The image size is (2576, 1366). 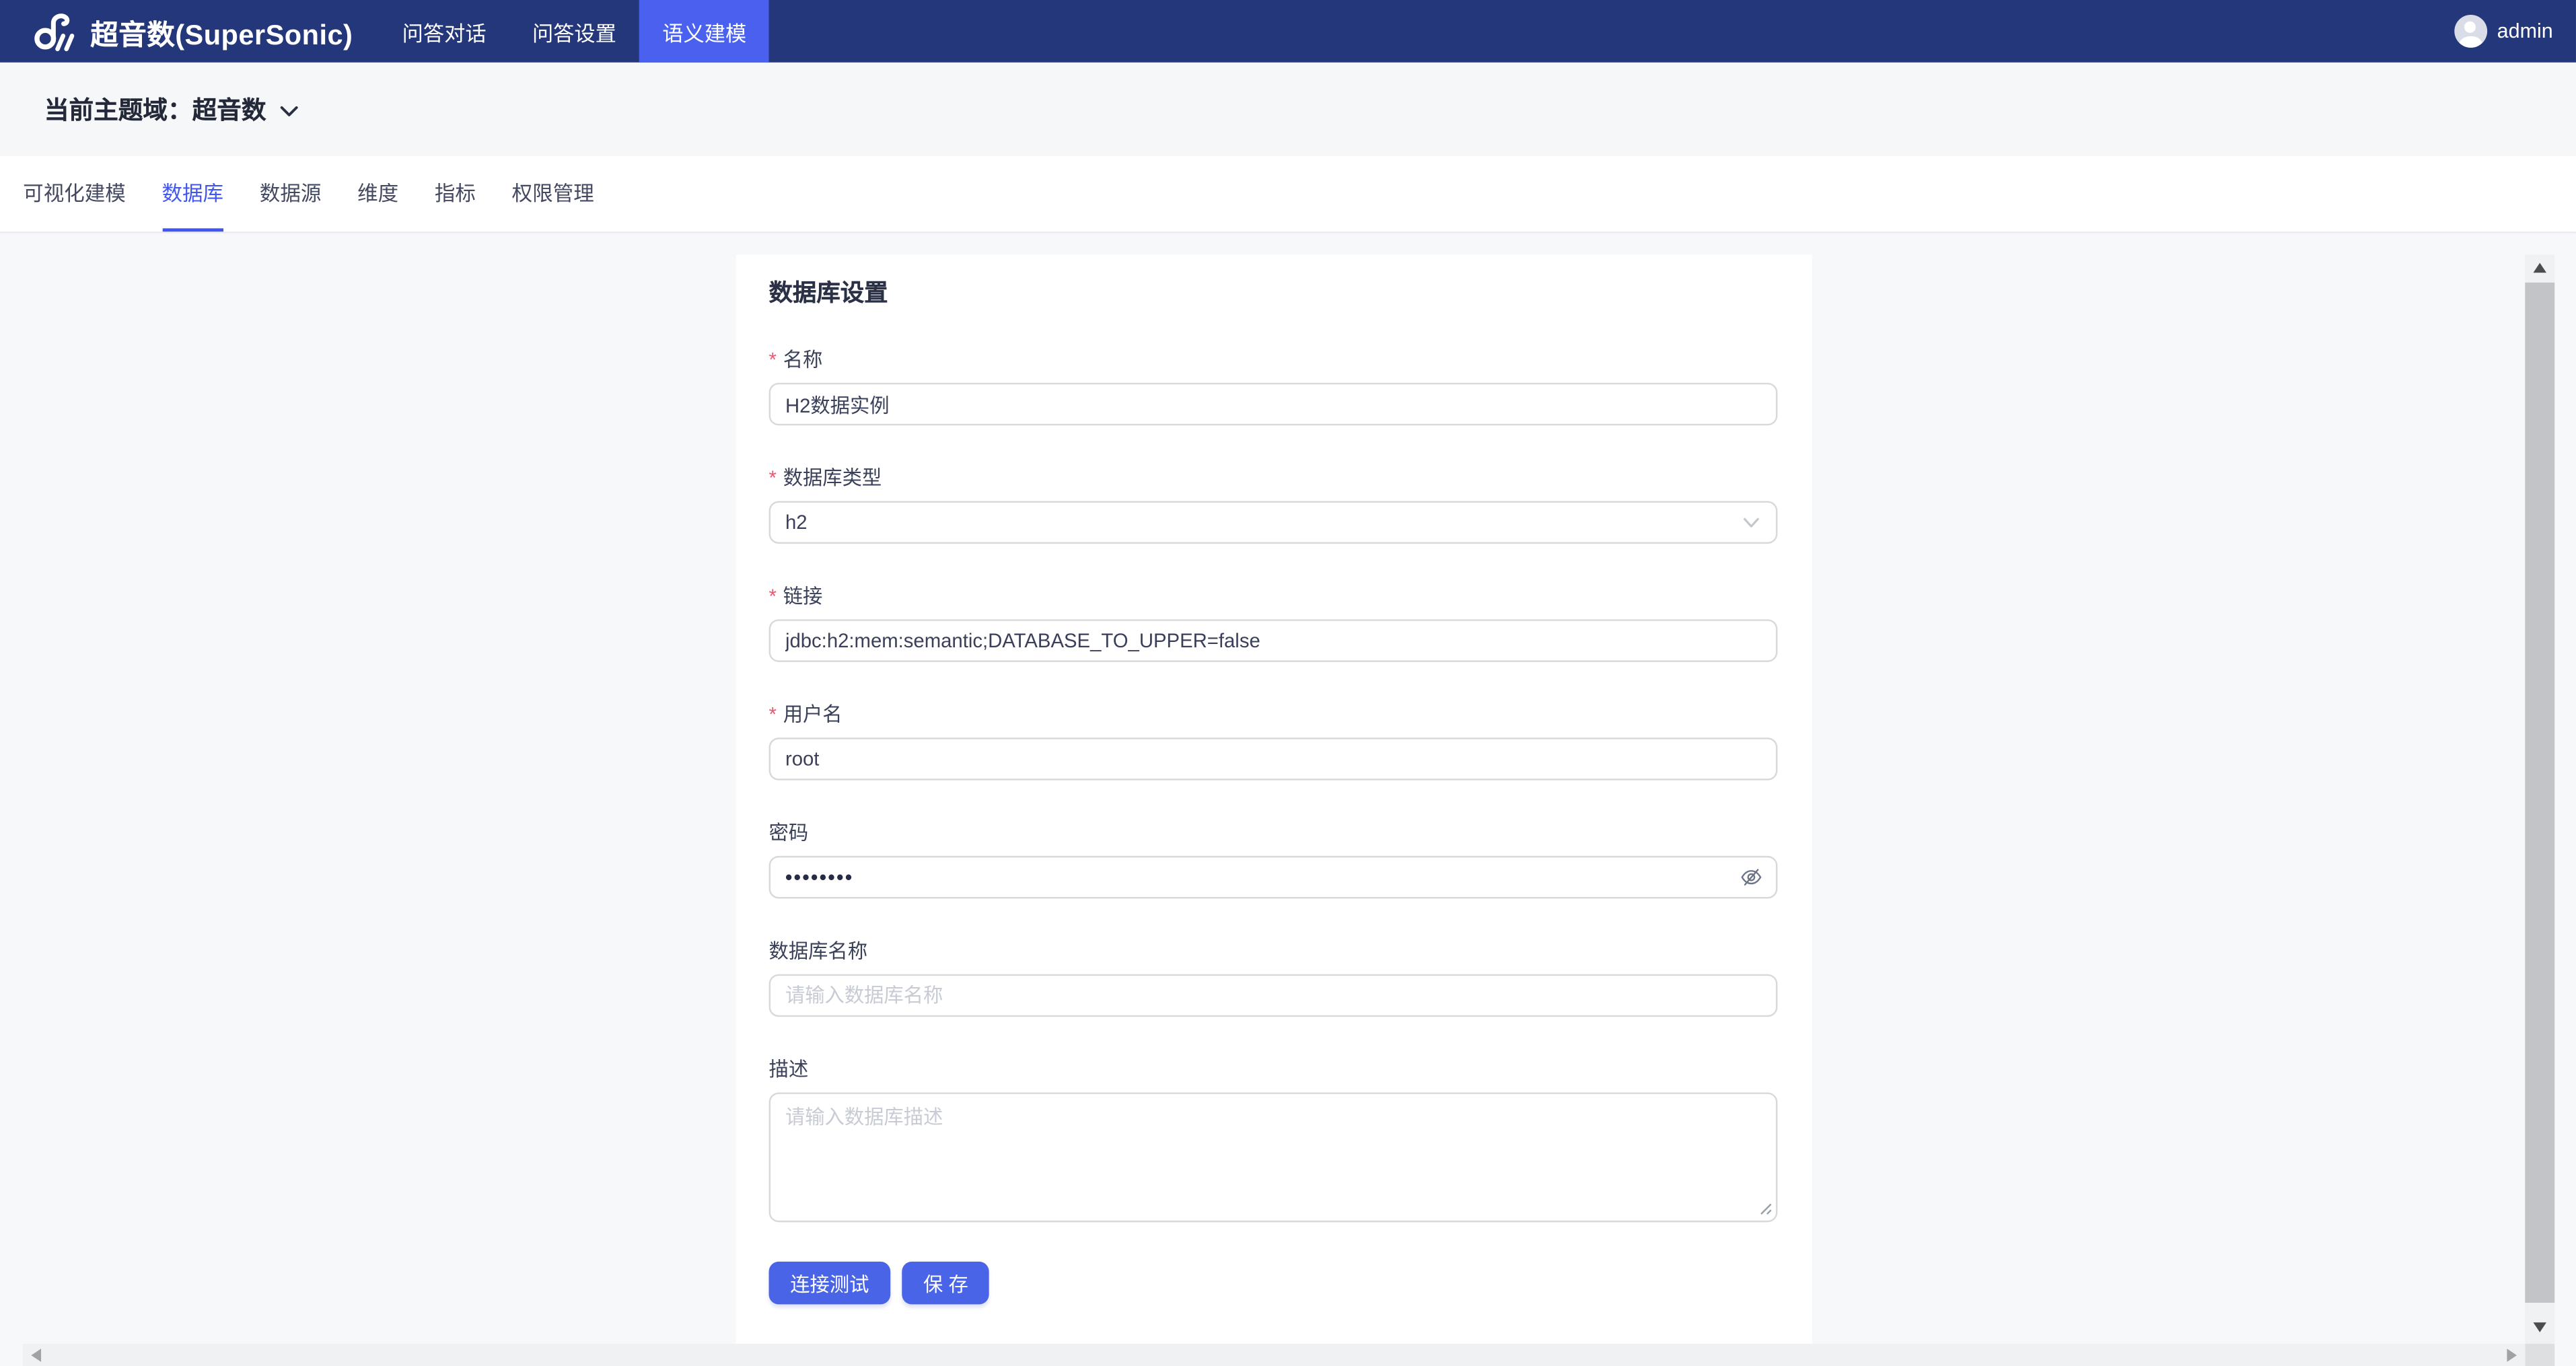 What do you see at coordinates (1288, 31) in the screenshot?
I see `topbar: 超音数(SuperSonic) 问答对话 问答设置 语义建模 admin` at bounding box center [1288, 31].